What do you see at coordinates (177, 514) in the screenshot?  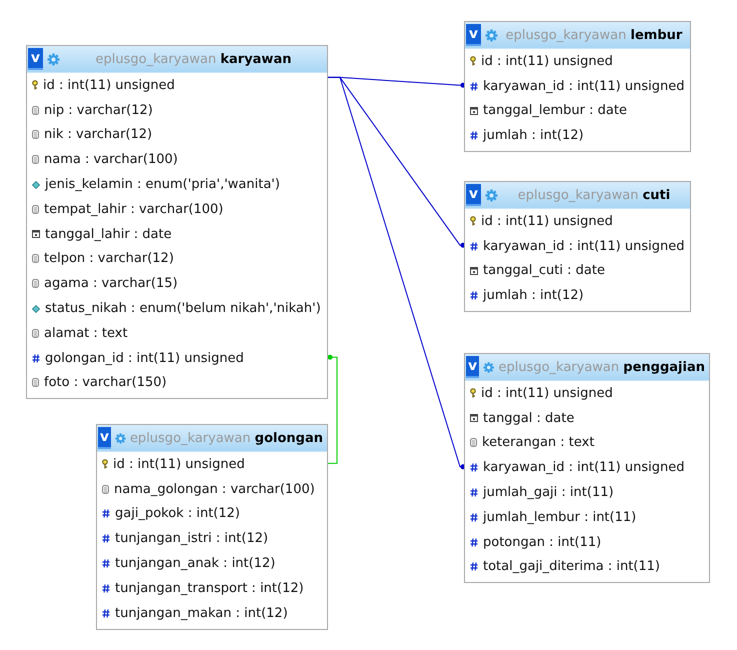 I see `column-name: gaji_pokok : int(12)` at bounding box center [177, 514].